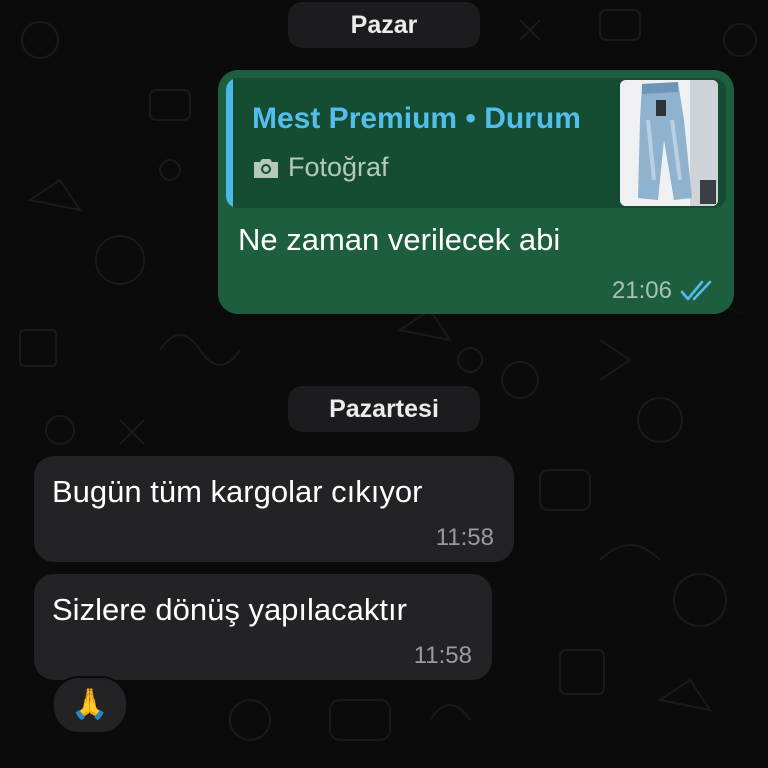 This screenshot has height=768, width=768. I want to click on incoming-message-bubble: Sizlere dönüş yapılacaktır 11:58, so click(263, 627).